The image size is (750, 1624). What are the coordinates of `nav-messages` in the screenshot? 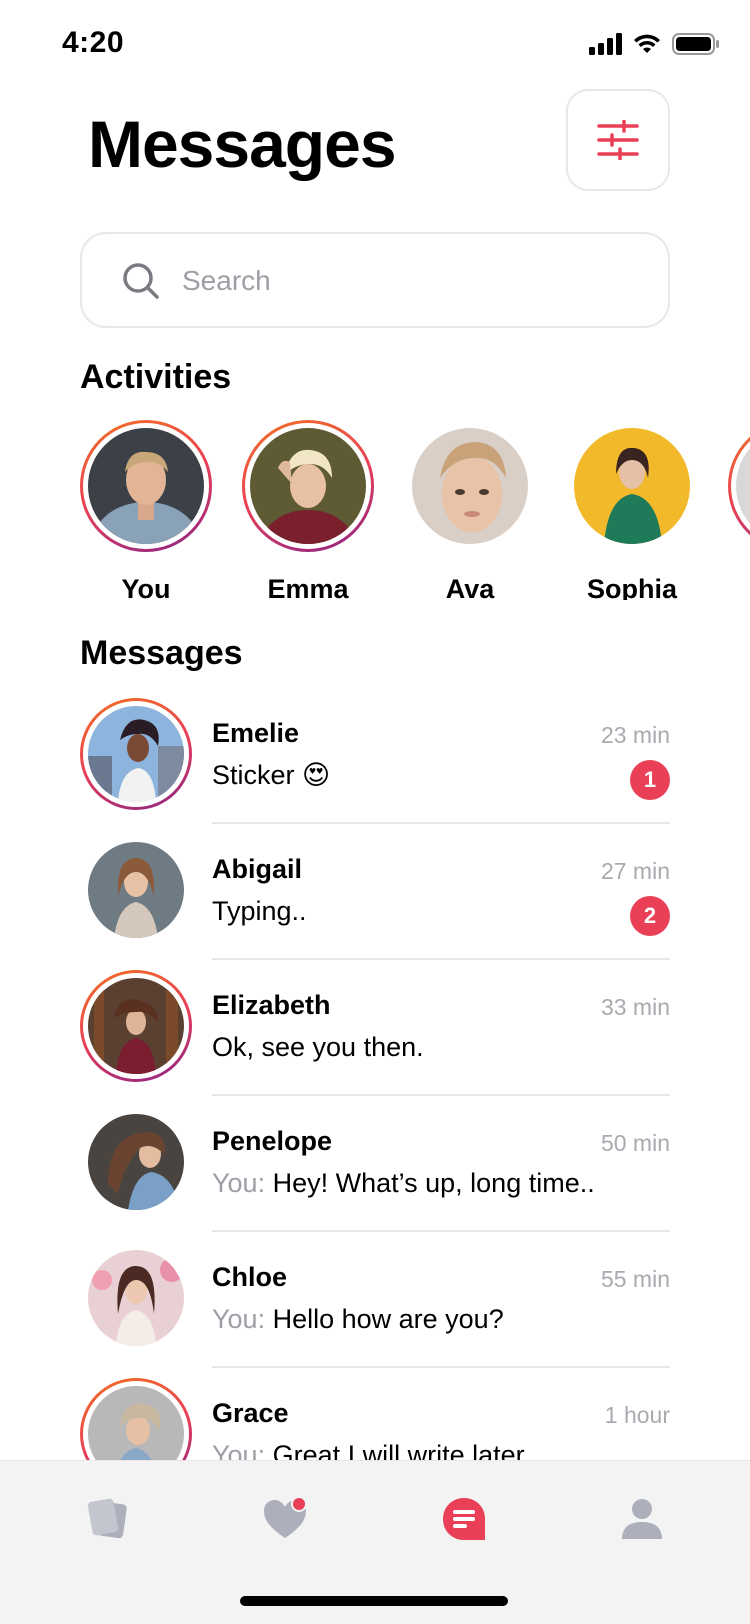 It's located at (464, 1519).